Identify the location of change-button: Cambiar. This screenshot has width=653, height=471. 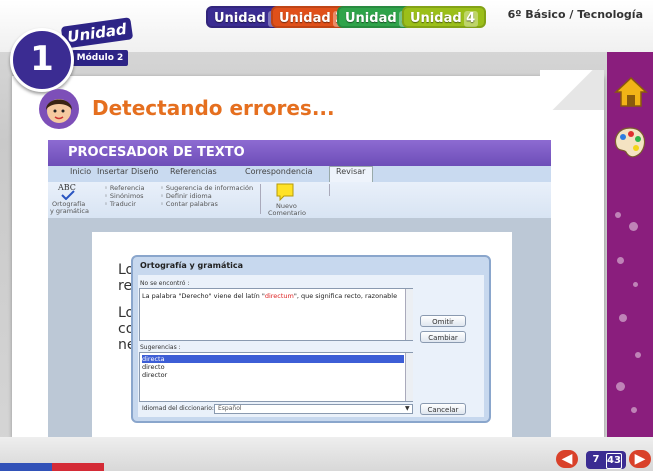
(443, 337).